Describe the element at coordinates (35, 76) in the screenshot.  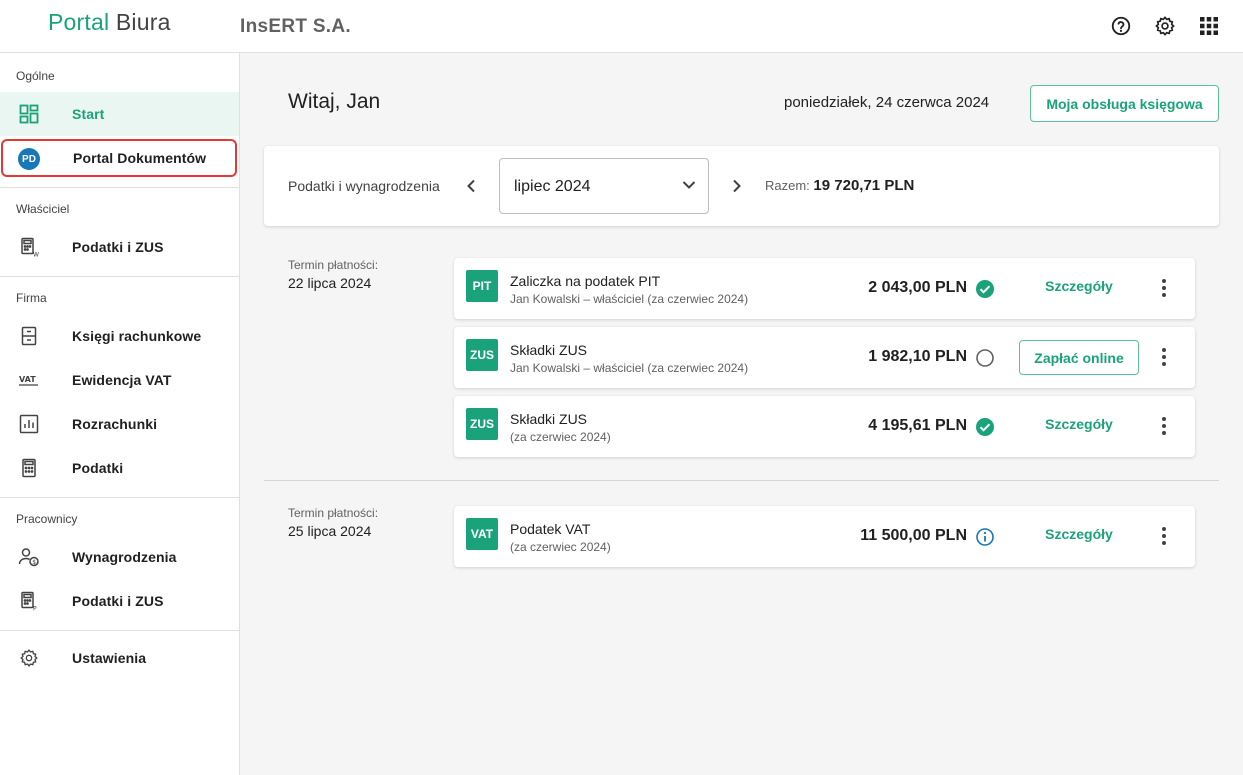
I see `section-label-general: Ogólne` at that location.